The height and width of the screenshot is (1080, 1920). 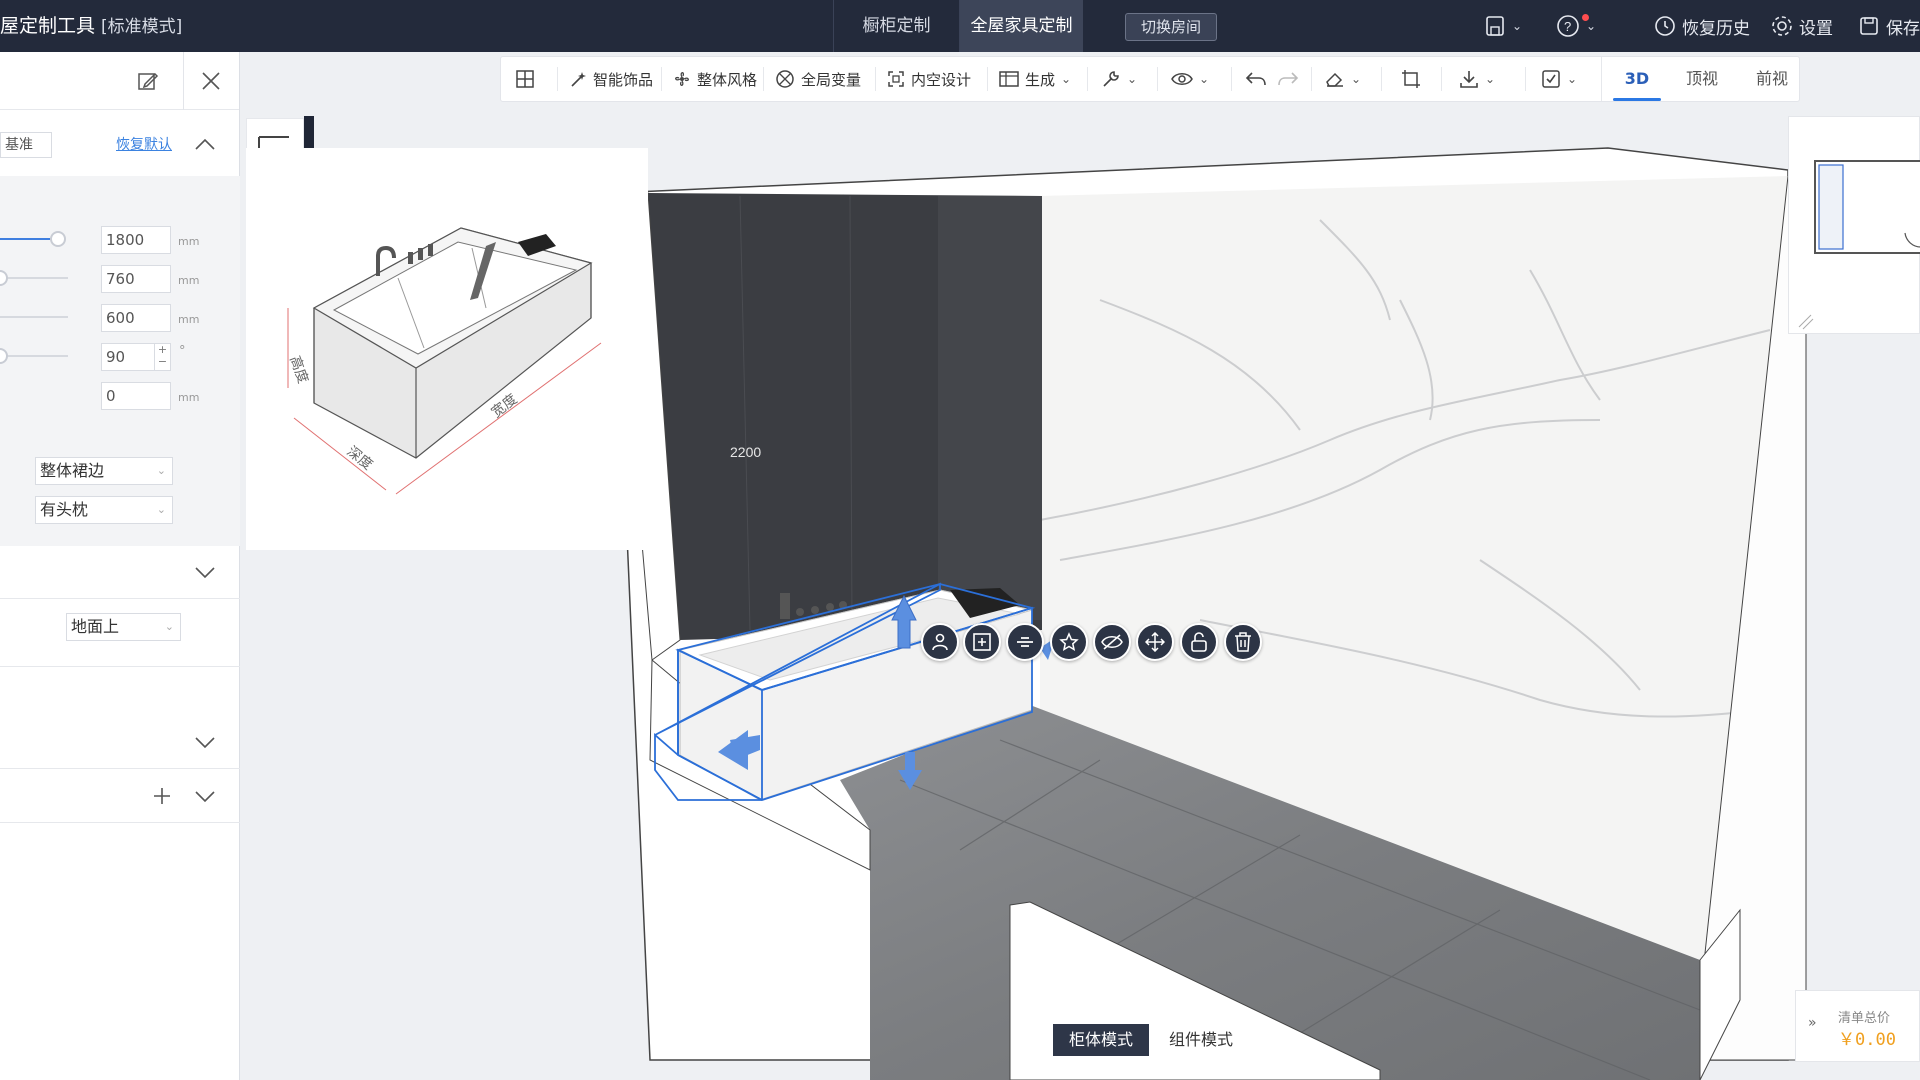 I want to click on chevron-up-icon, so click(x=205, y=144).